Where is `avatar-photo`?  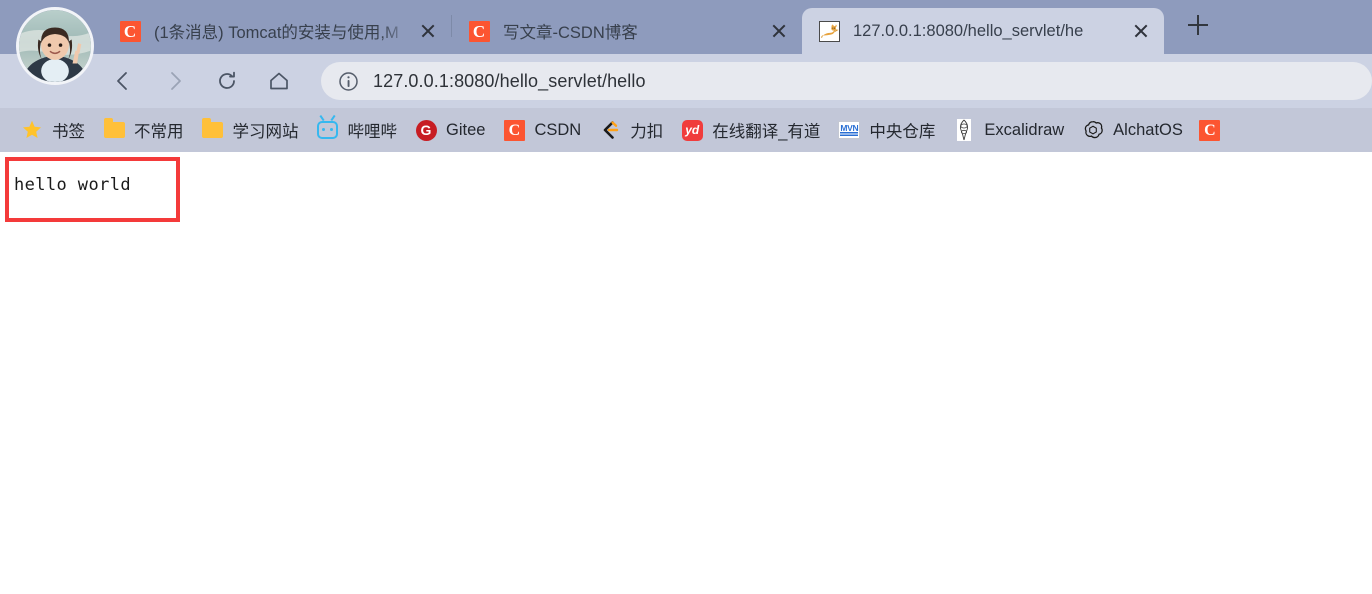
avatar-photo is located at coordinates (55, 46).